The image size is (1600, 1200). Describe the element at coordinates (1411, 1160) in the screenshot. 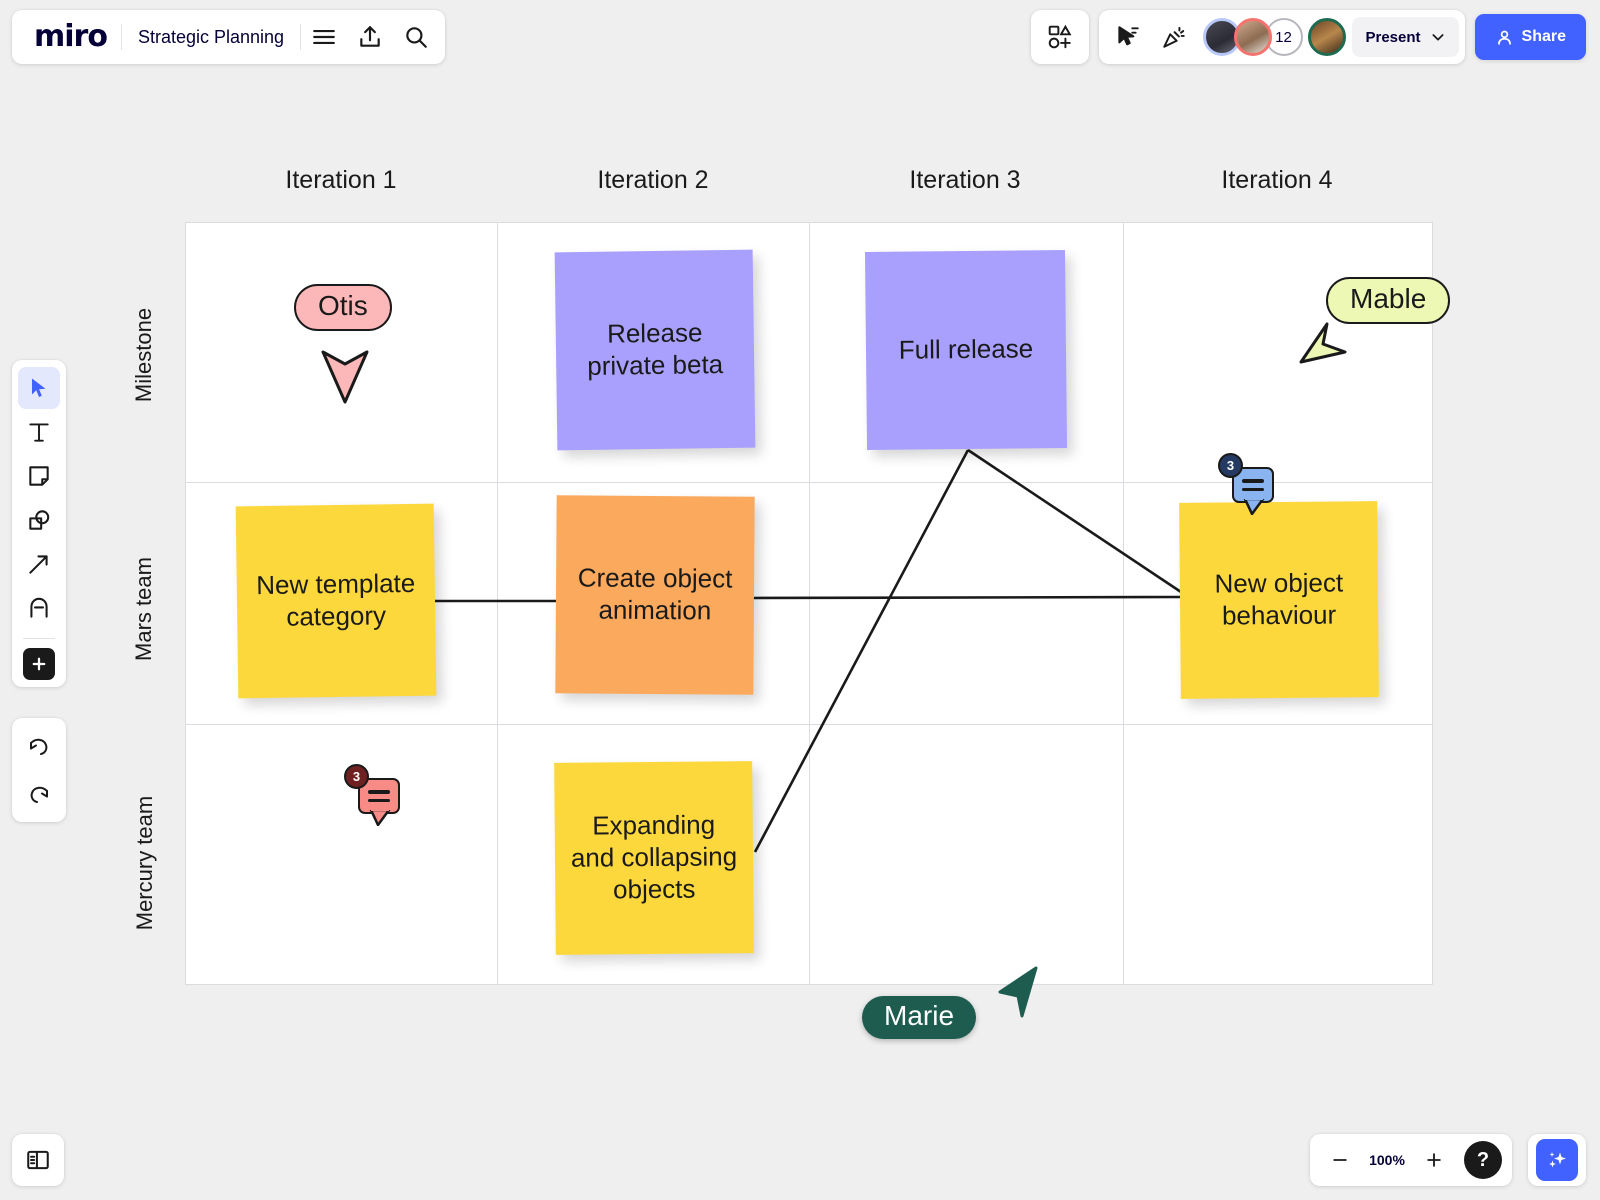

I see `zoom-toolbar: 100% ?` at that location.